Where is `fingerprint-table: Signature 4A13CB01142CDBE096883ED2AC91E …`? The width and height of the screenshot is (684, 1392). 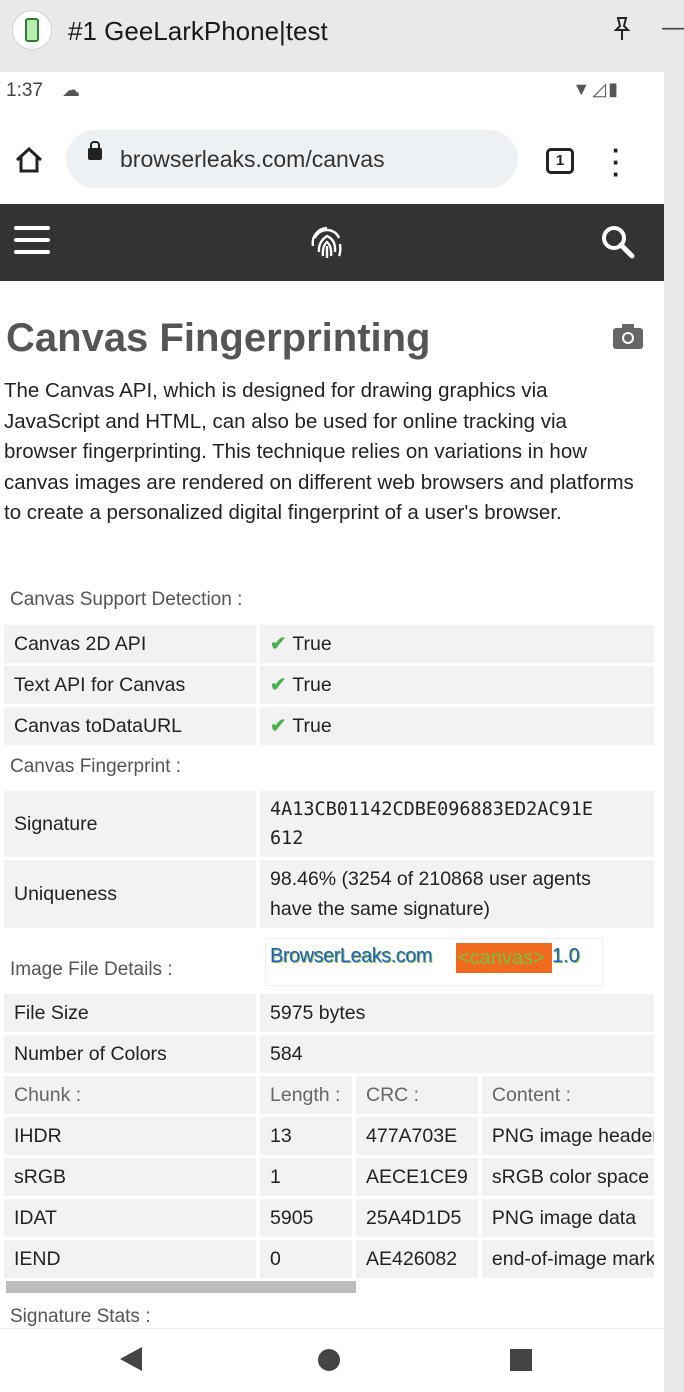 fingerprint-table: Signature 4A13CB01142CDBE096883ED2AC91E … is located at coordinates (329, 859).